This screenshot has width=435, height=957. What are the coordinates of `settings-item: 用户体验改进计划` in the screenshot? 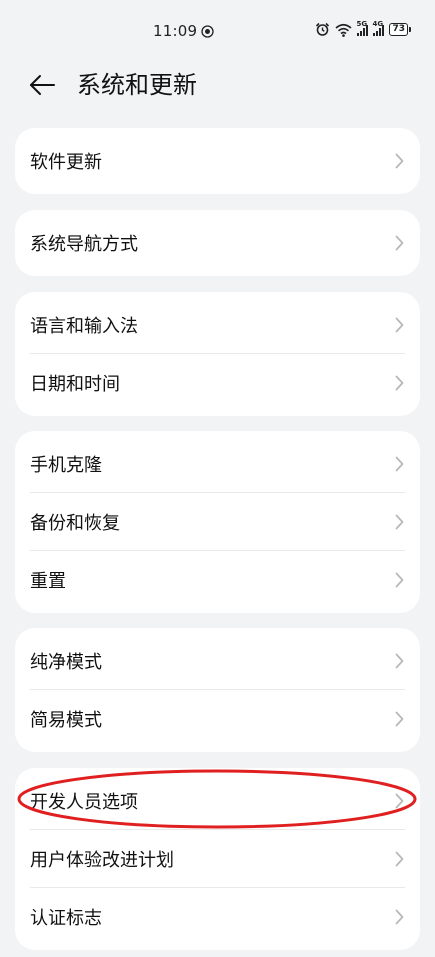 It's located at (217, 859).